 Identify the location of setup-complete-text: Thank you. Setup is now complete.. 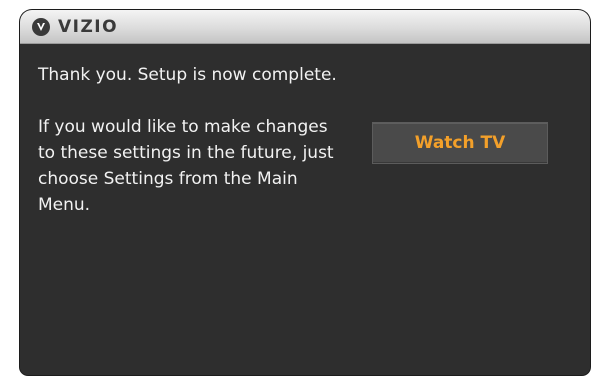
(187, 75).